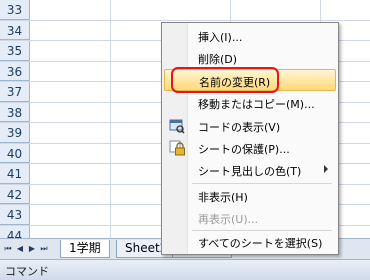  Describe the element at coordinates (250, 196) in the screenshot. I see `menu-item-hide: 非表示(H)` at that location.